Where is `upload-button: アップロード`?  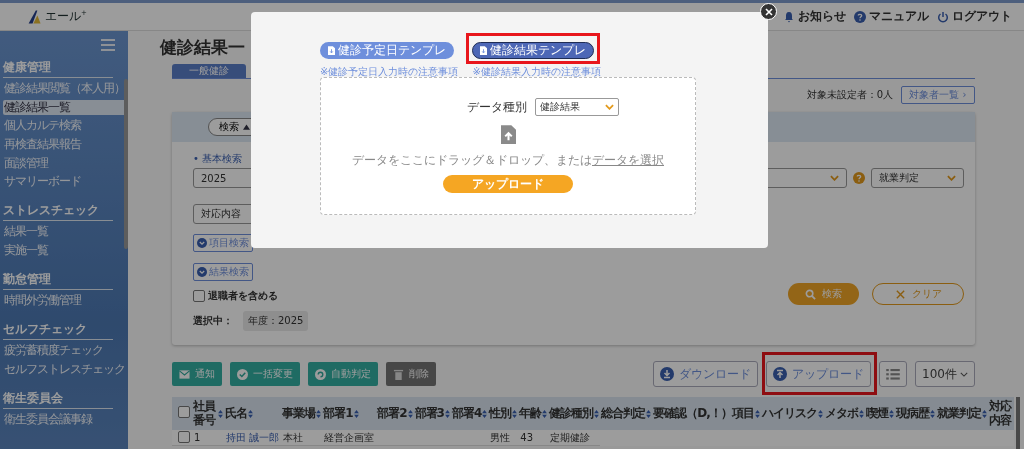
upload-button: アップロード is located at coordinates (819, 374).